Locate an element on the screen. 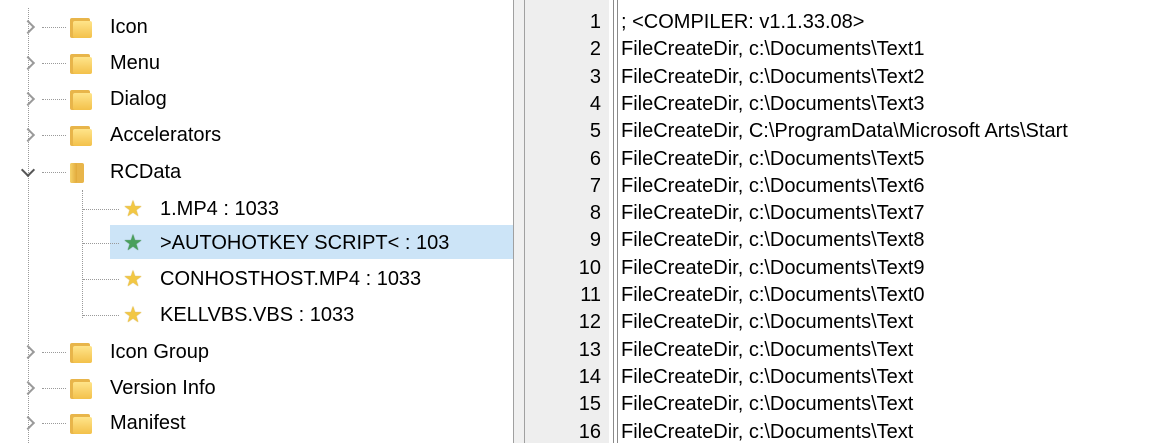 This screenshot has width=1170, height=443. line-number: 12 is located at coordinates (589, 322).